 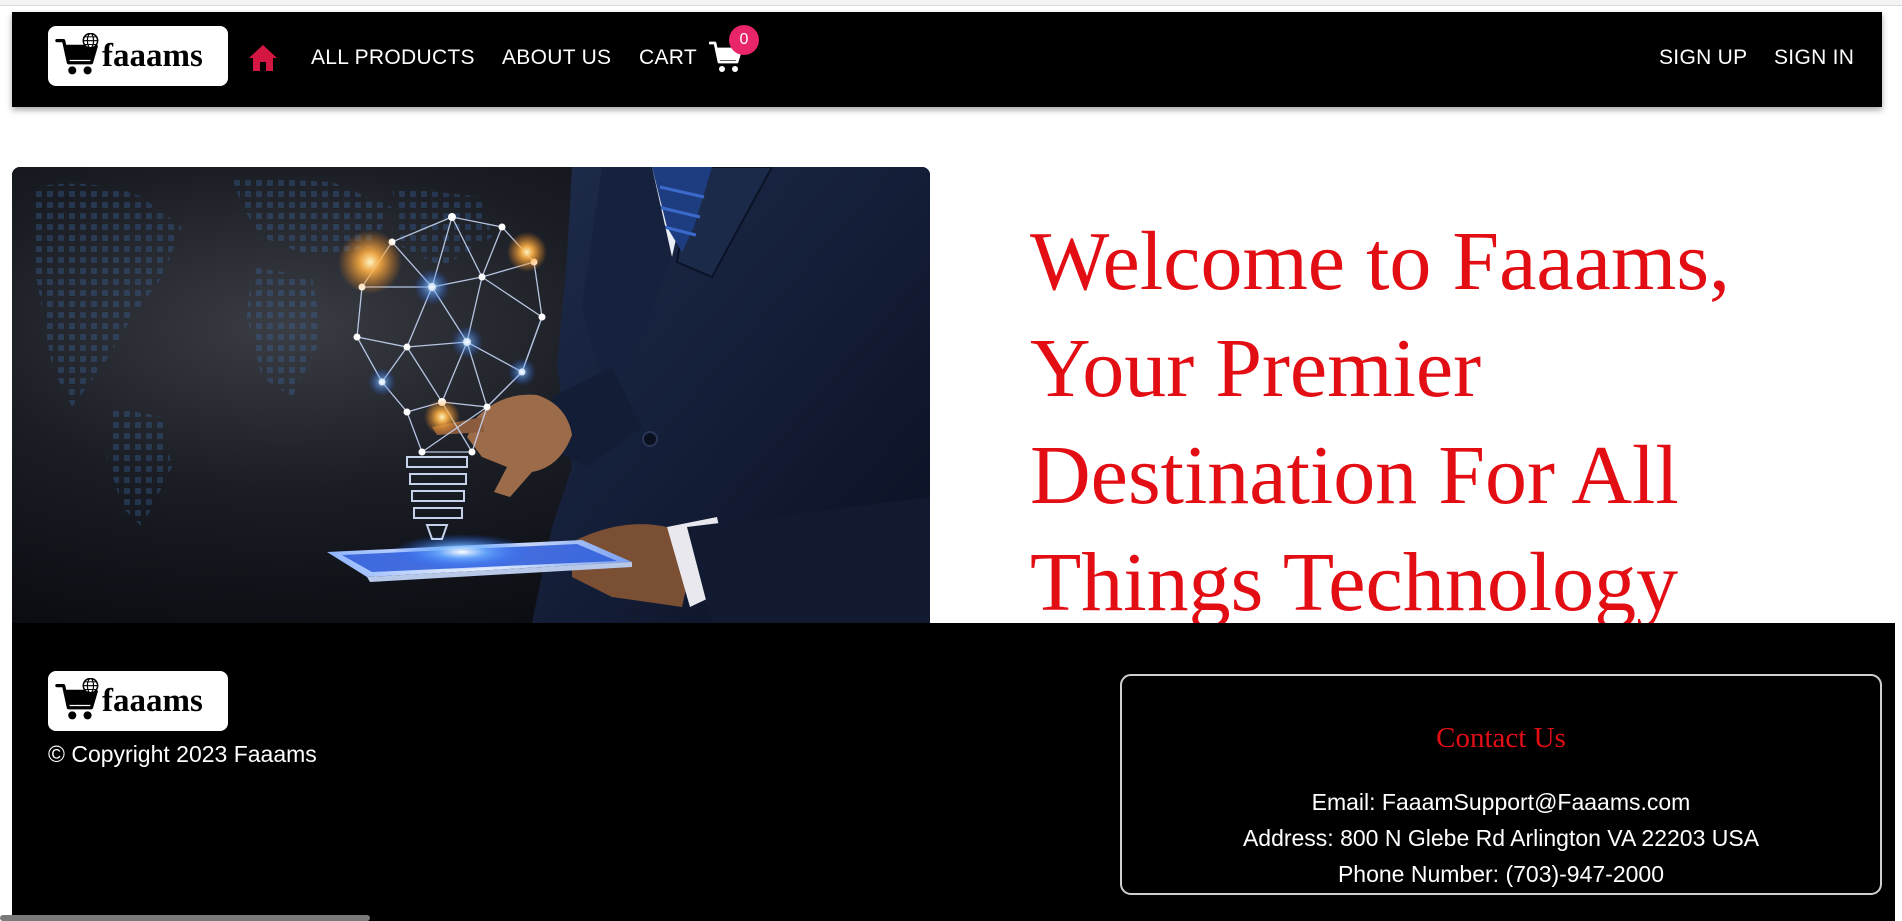 I want to click on contact-phone: Phone Number: (703)-947-2000, so click(x=1501, y=874).